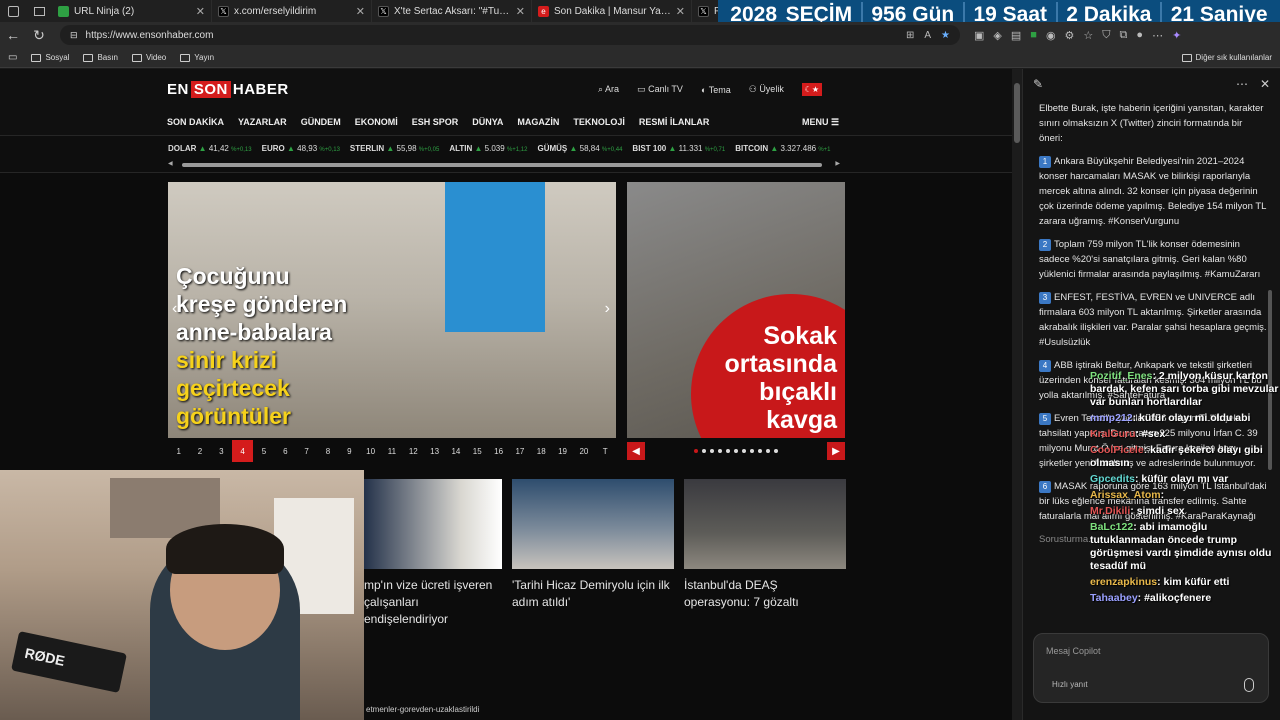  Describe the element at coordinates (1117, 450) in the screenshot. I see `chat-username: CoolPicele` at that location.